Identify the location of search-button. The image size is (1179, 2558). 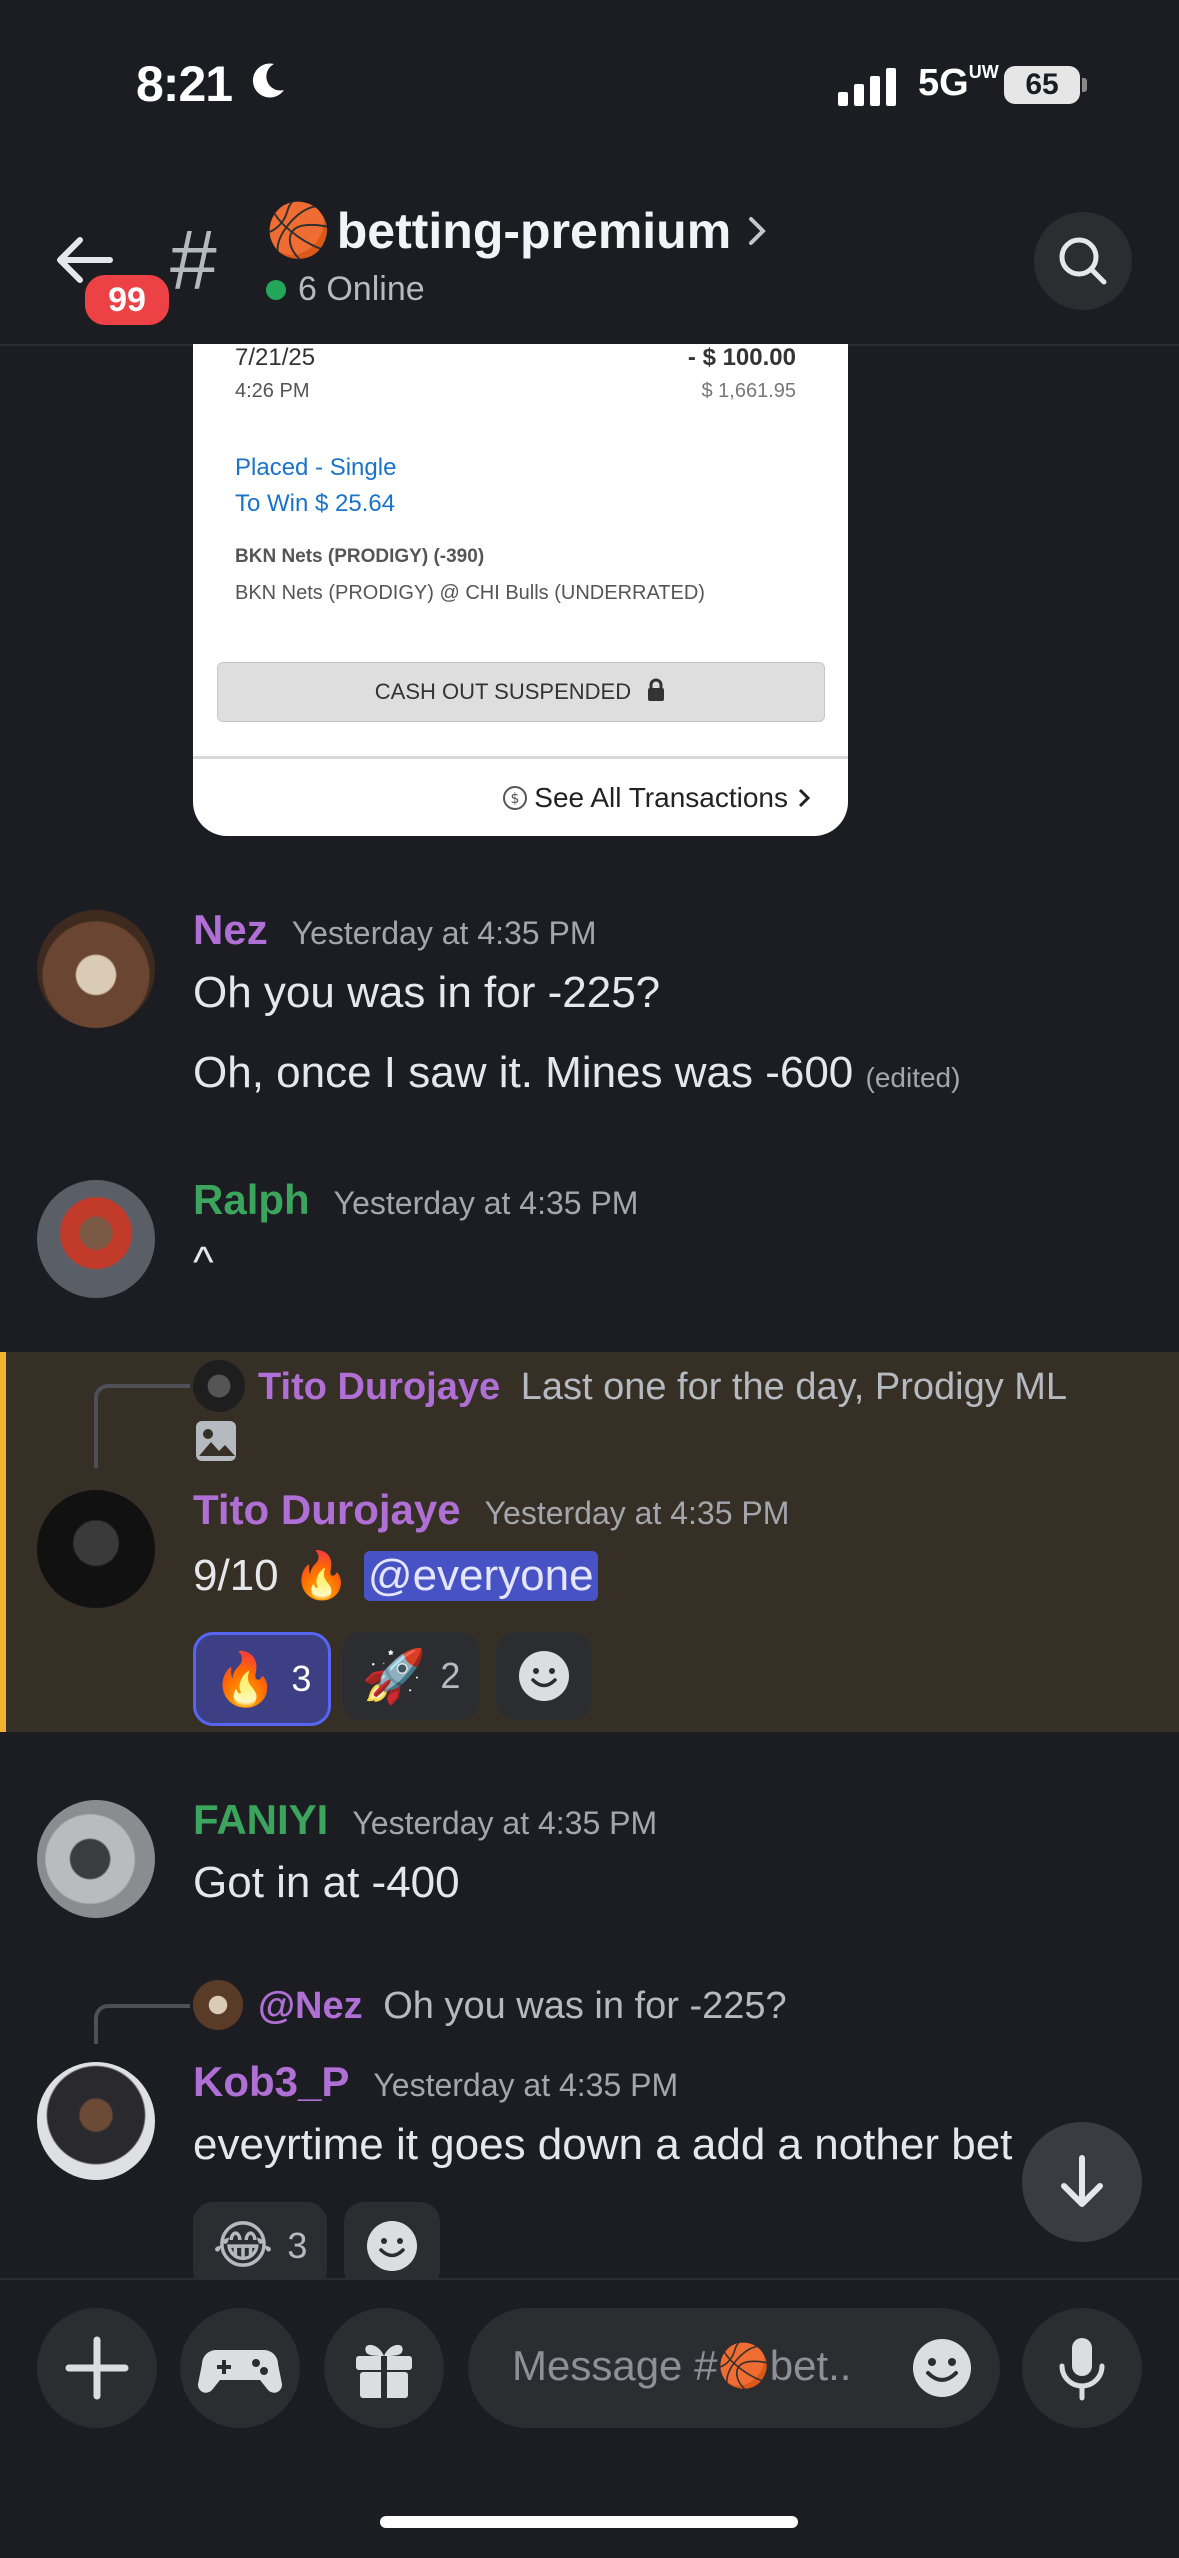
(1083, 261).